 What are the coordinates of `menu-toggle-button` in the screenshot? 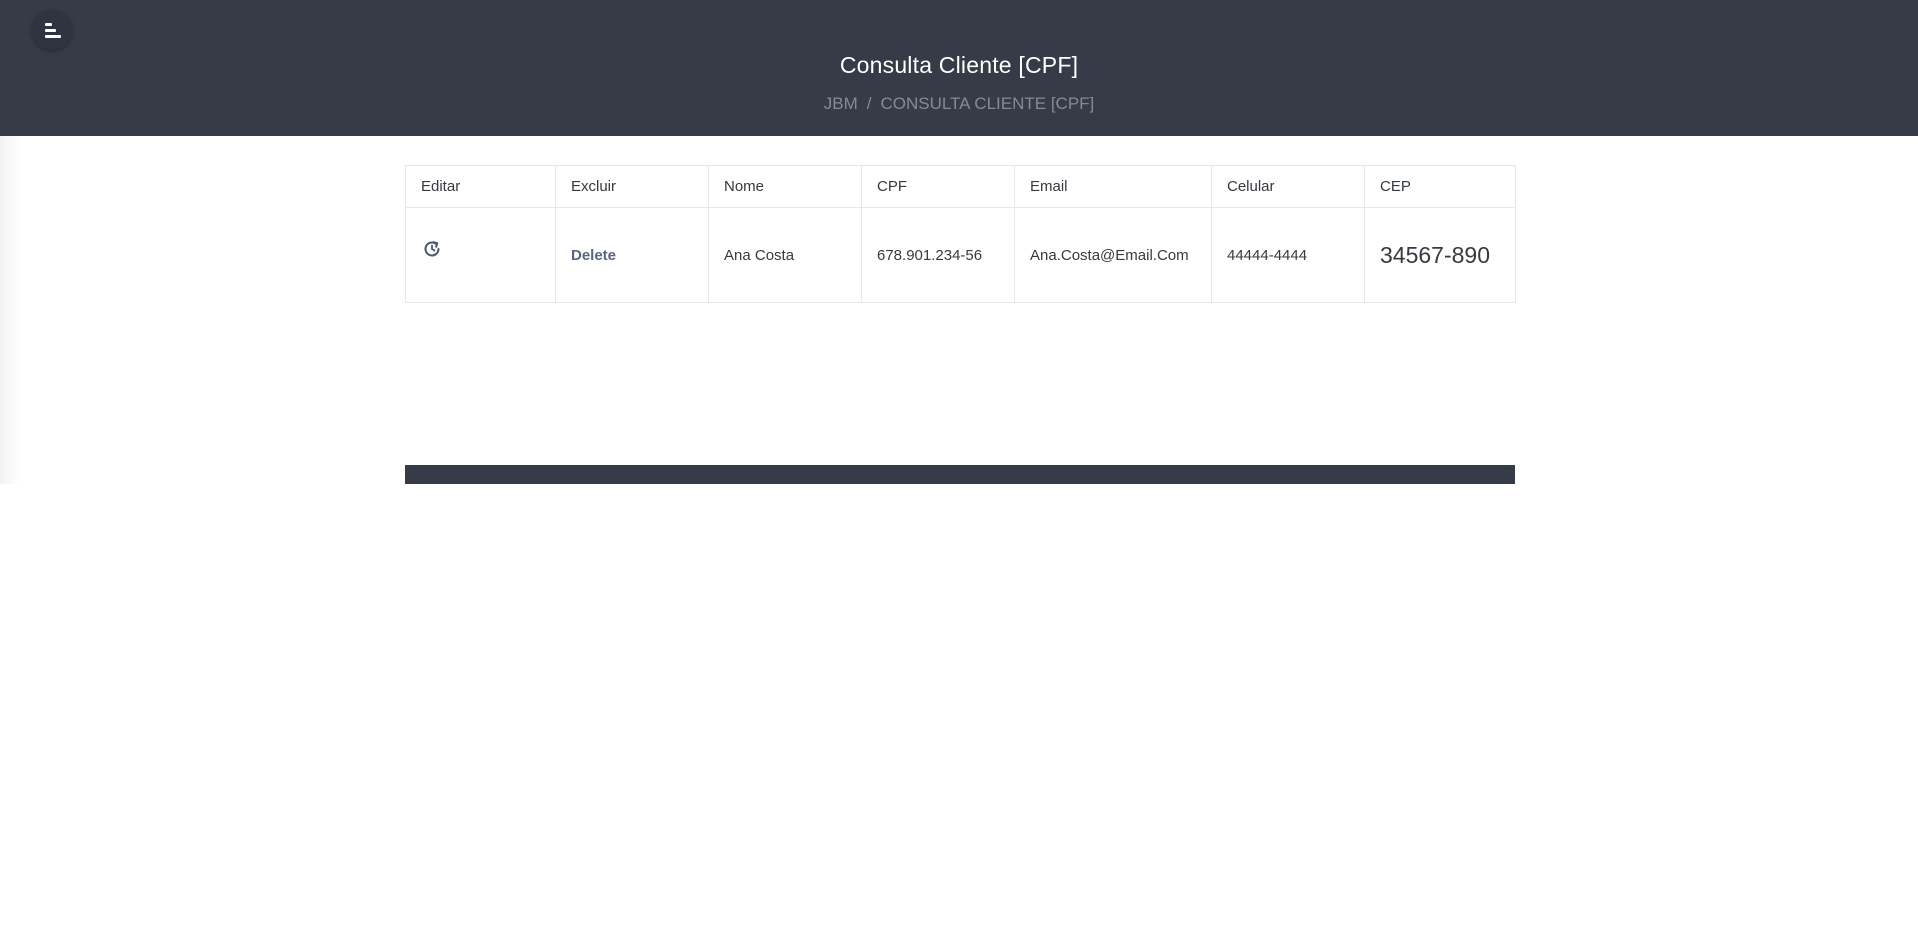 It's located at (52, 30).